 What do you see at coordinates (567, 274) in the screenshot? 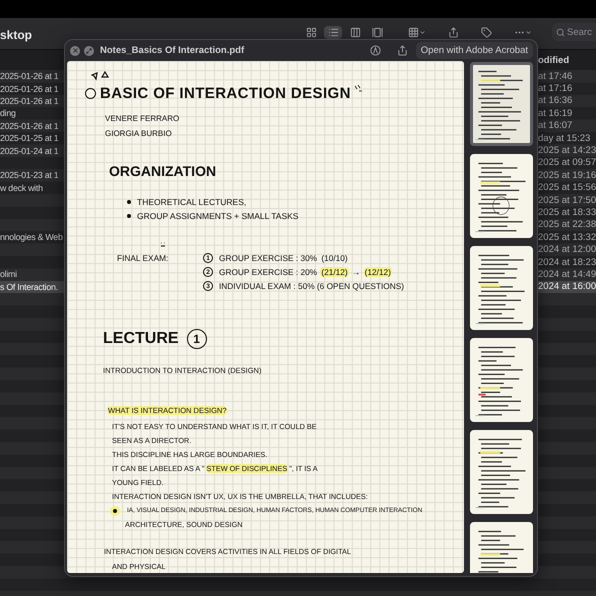
I see `table-cell: 2024 at 14:49` at bounding box center [567, 274].